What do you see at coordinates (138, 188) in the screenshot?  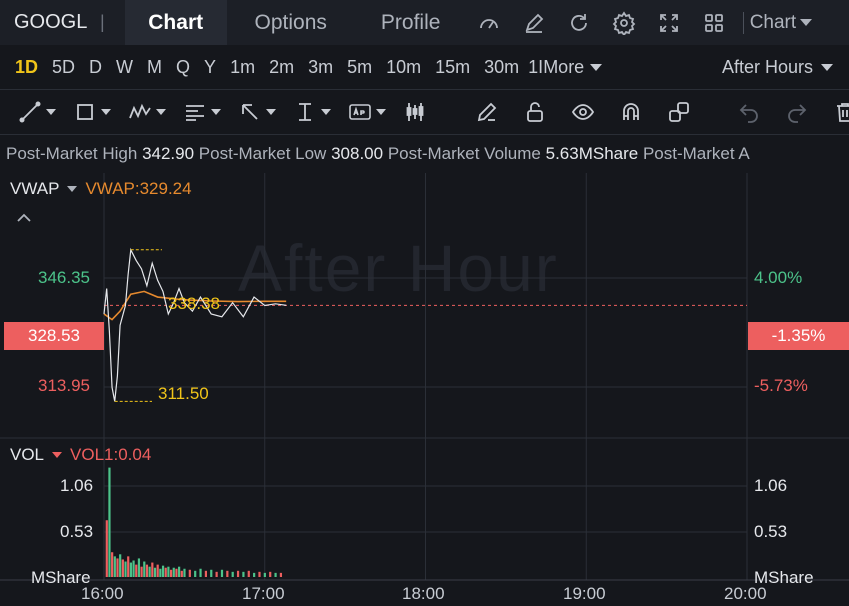 I see `vwap-indicator-value: VWAP:329.24` at bounding box center [138, 188].